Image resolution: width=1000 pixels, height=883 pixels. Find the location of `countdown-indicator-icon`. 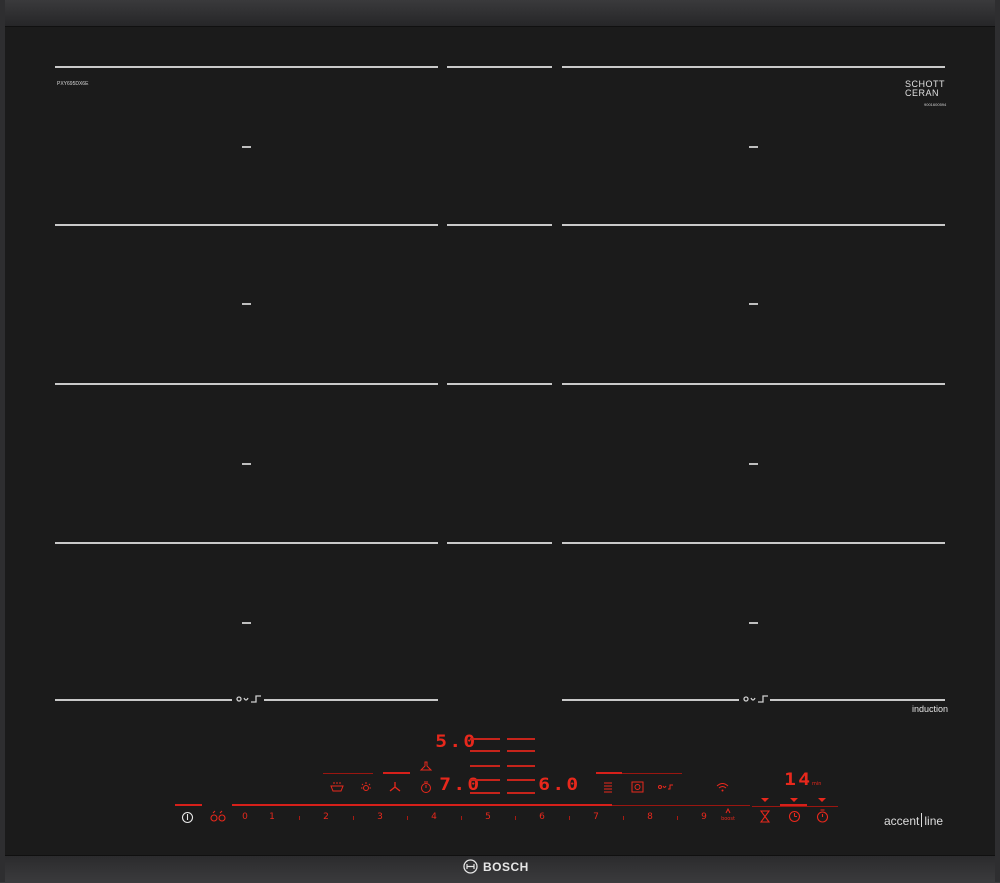

countdown-indicator-icon is located at coordinates (794, 800).